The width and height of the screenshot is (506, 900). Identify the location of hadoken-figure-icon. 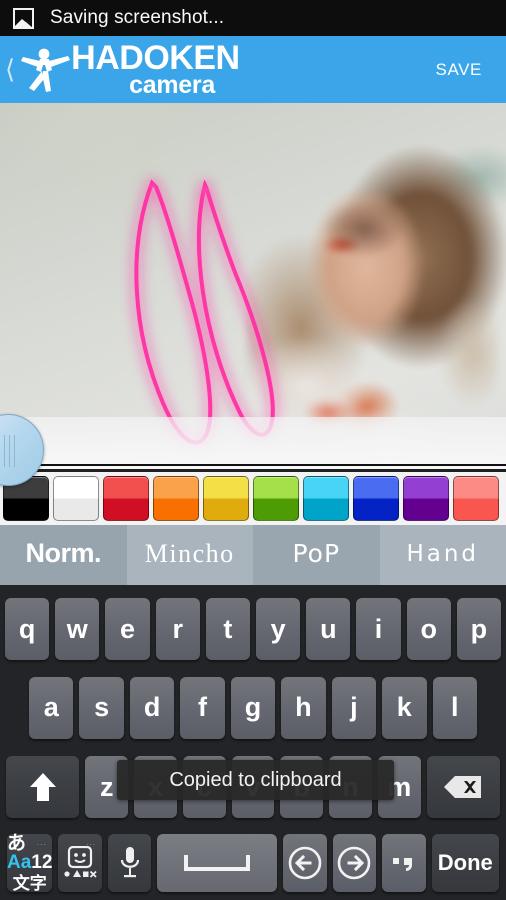
(45, 70).